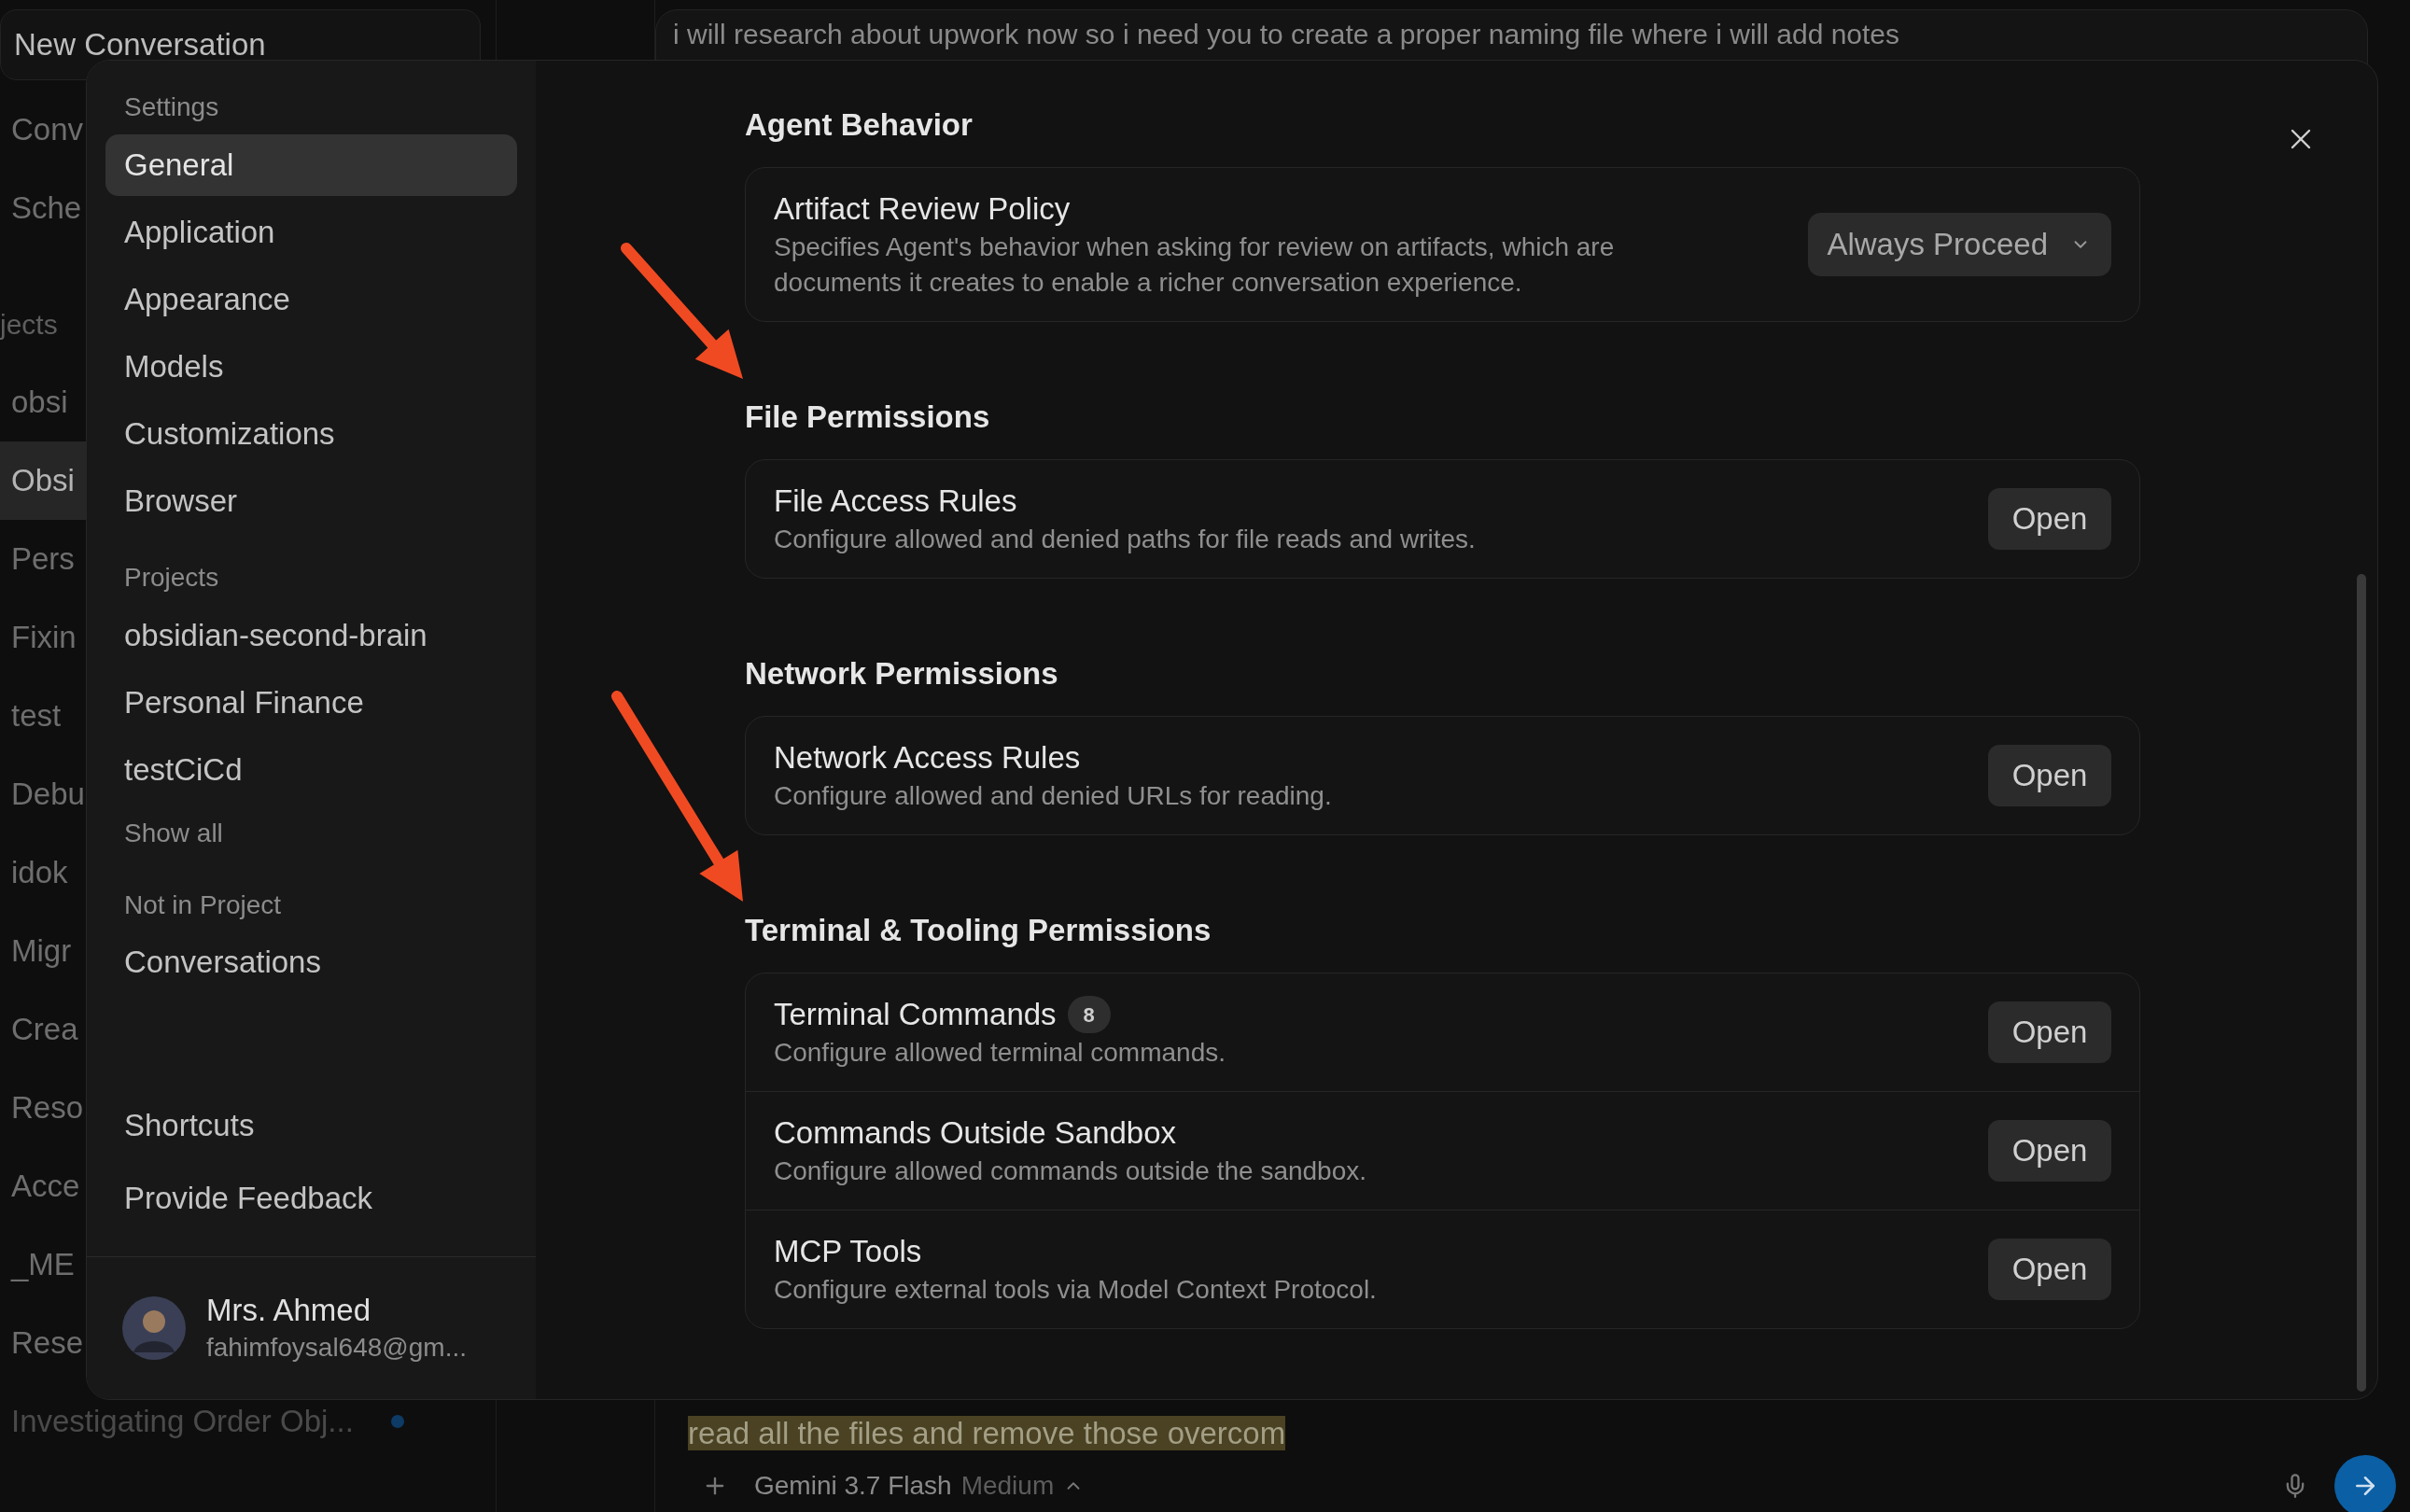 This screenshot has height=1512, width=2410. Describe the element at coordinates (173, 833) in the screenshot. I see `show-all-link: Show all` at that location.